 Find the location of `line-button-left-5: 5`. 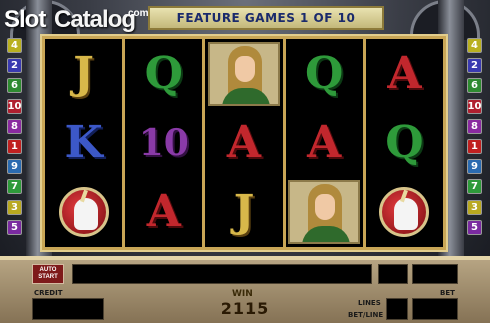

line-button-left-5: 5 is located at coordinates (14, 227).